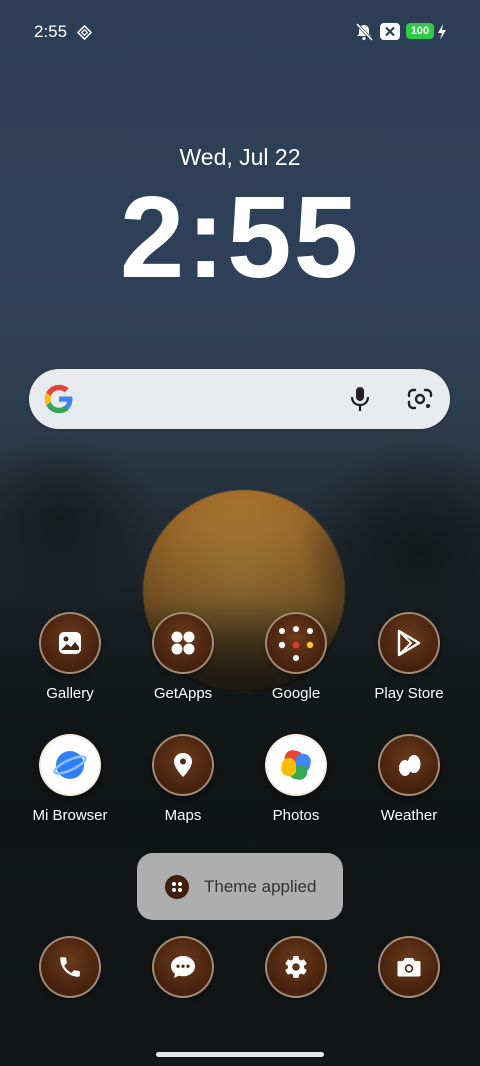 Image resolution: width=480 pixels, height=1066 pixels. I want to click on app-weather: Weather, so click(409, 779).